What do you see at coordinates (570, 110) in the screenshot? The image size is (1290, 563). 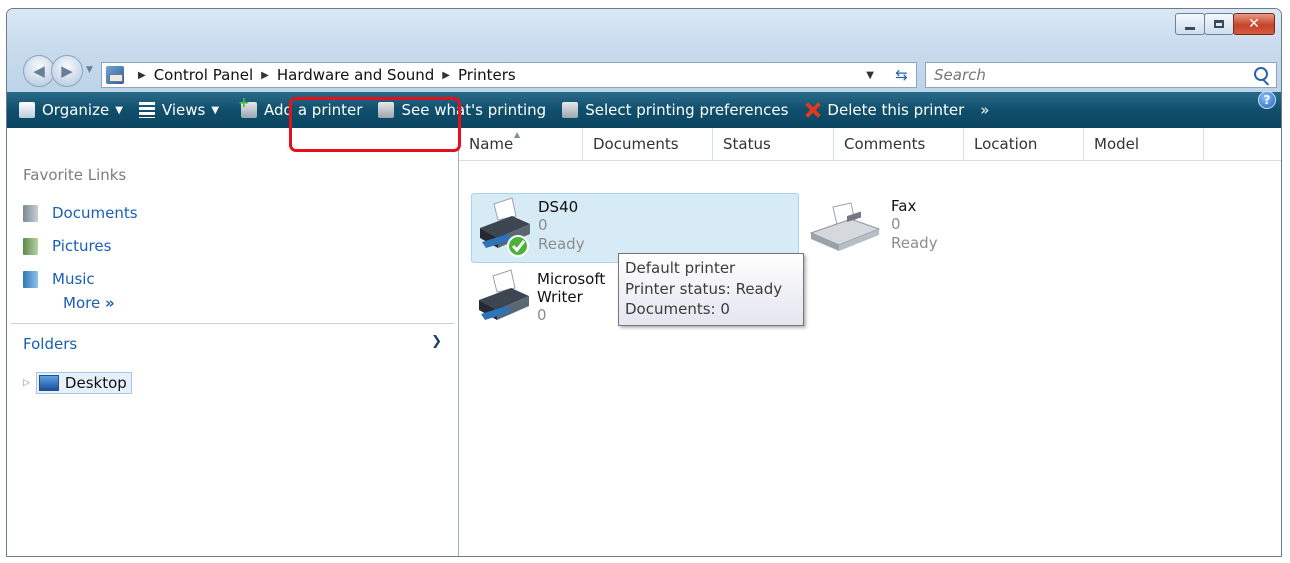 I see `printing-preferences-icon` at bounding box center [570, 110].